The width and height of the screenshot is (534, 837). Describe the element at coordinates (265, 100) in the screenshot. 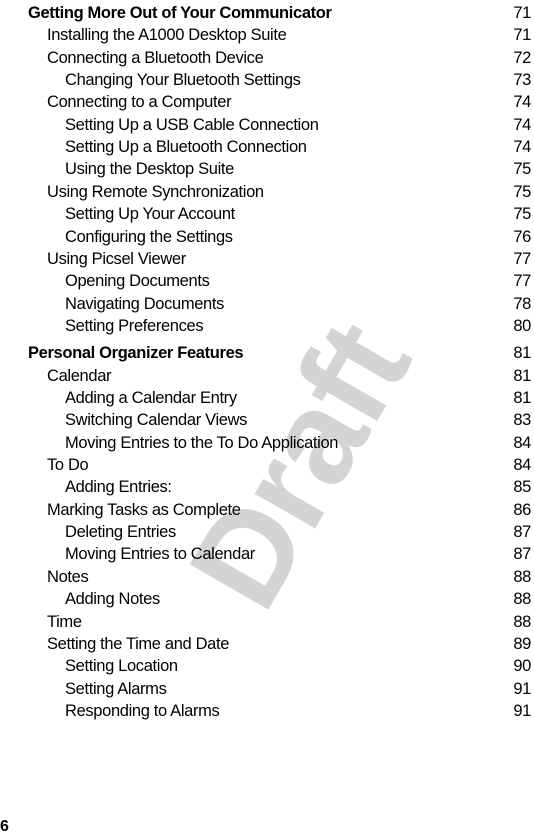

I see `toc-section-entry: Connecting to a Computer 74` at that location.